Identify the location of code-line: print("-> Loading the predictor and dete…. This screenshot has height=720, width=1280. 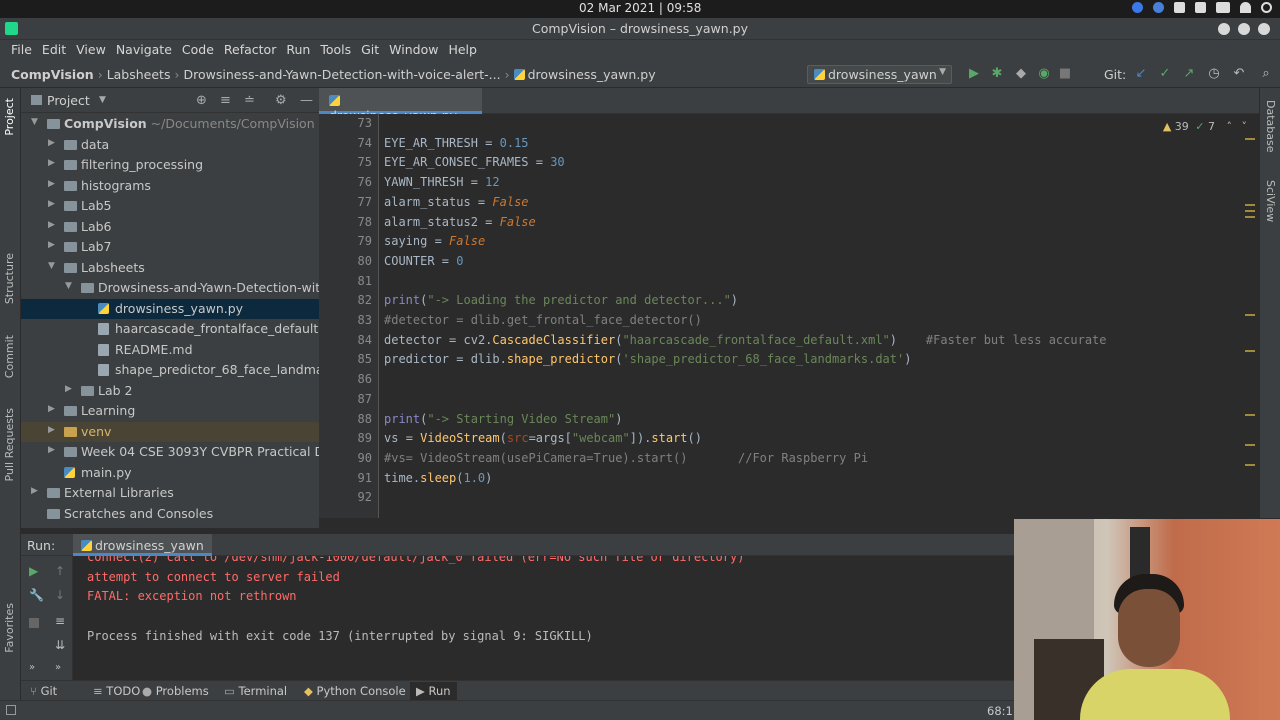
(561, 300).